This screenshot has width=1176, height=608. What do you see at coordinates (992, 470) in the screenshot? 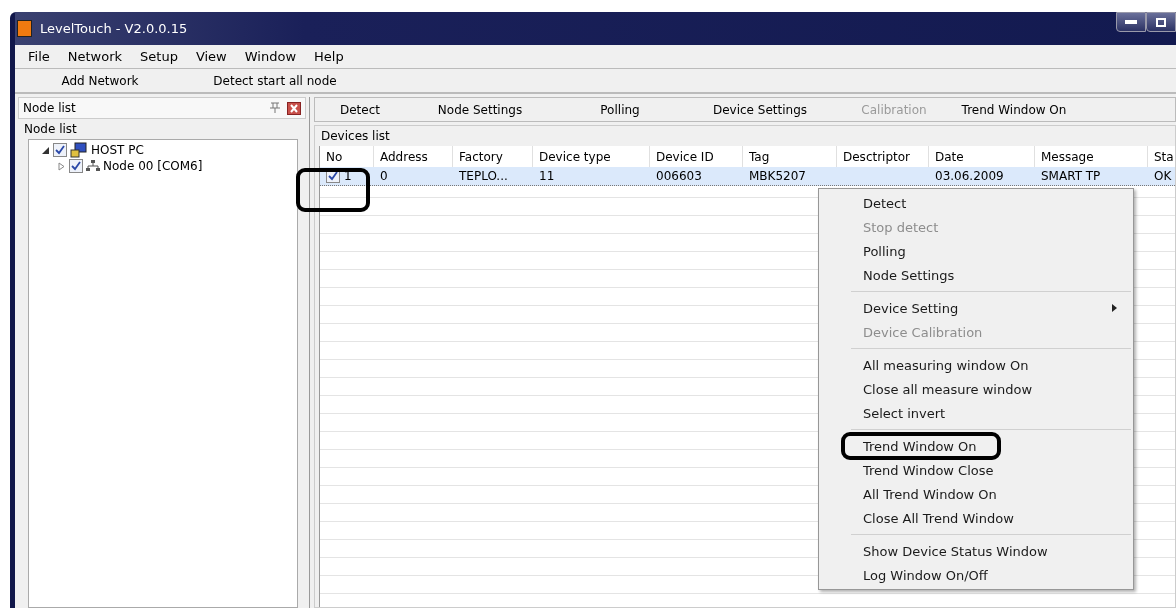
I see `menu-item: Trend Window Close` at bounding box center [992, 470].